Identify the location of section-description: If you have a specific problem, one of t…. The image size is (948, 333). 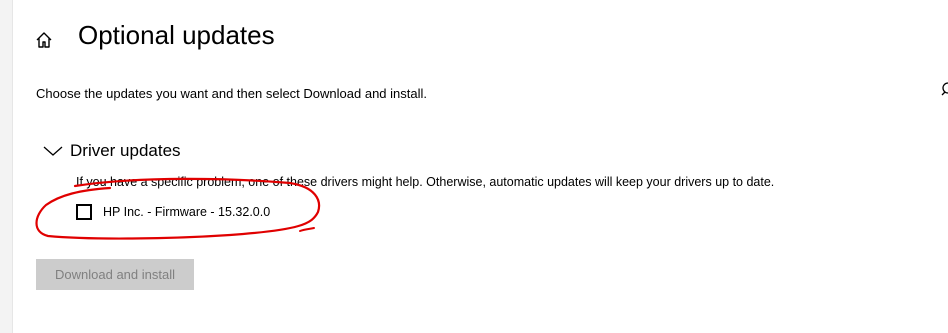
(425, 182).